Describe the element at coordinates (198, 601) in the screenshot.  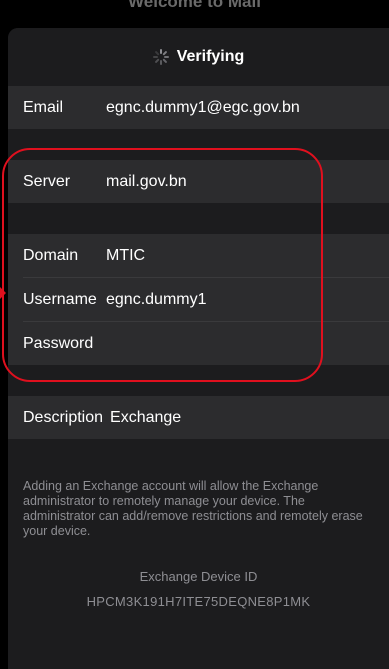
I see `device-id-value: HPCM3K191H7ITE75DEQNE8P1MK` at that location.